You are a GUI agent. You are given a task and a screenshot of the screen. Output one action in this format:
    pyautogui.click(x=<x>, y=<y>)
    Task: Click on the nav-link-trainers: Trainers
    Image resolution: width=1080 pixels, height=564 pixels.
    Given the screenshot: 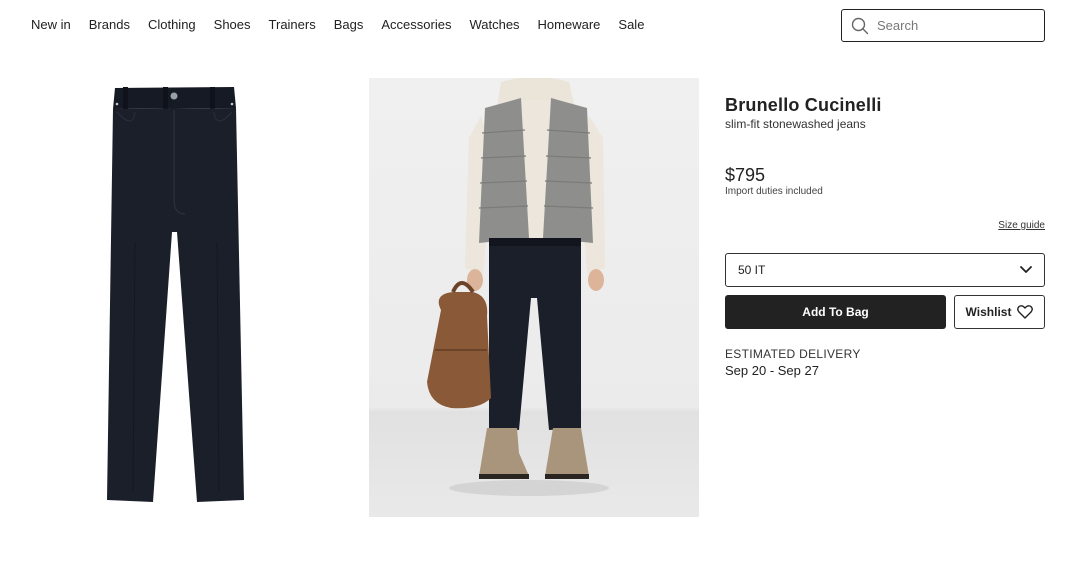 What is the action you would take?
    pyautogui.click(x=292, y=24)
    